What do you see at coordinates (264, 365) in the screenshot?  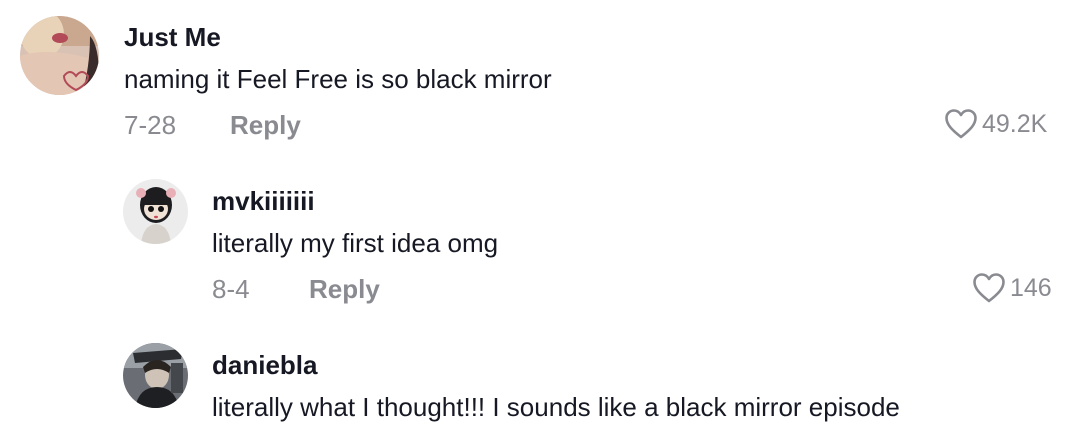 I see `comment-username: daniebla` at bounding box center [264, 365].